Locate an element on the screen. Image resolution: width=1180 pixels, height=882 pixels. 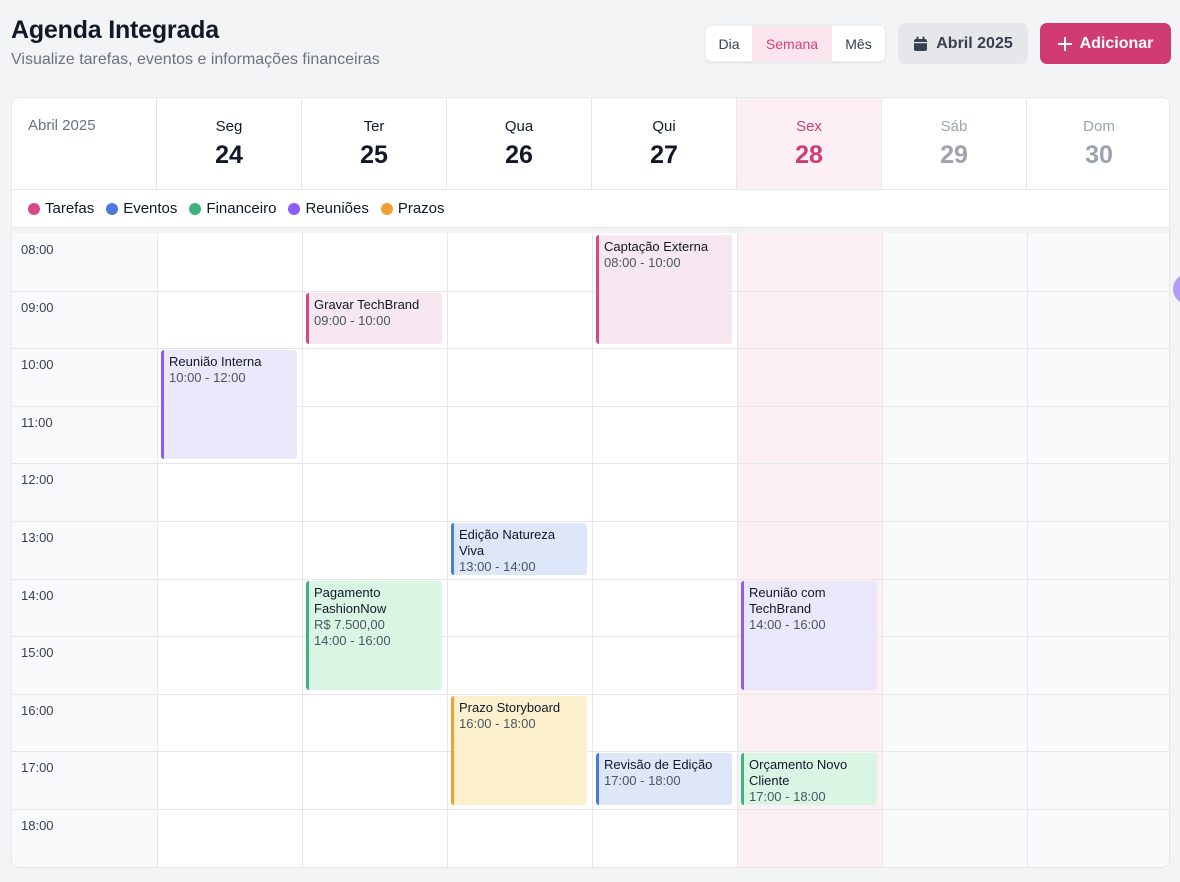
event-amount: R$ 7.500,00 is located at coordinates (349, 624).